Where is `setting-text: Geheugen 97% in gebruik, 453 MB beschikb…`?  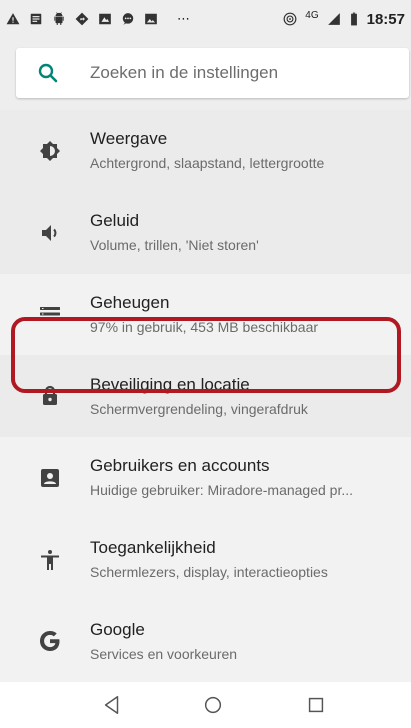 setting-text: Geheugen 97% in gebruik, 453 MB beschikb… is located at coordinates (240, 314).